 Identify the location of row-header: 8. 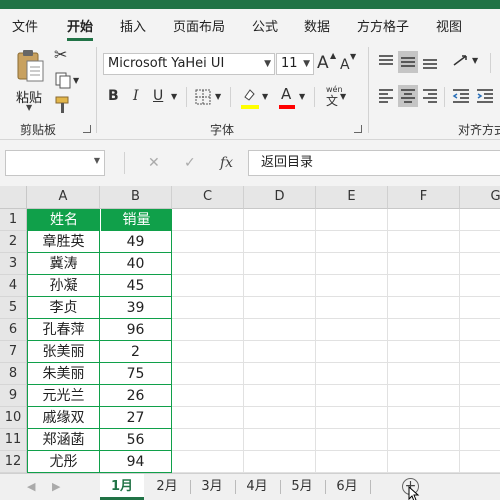
(13, 374).